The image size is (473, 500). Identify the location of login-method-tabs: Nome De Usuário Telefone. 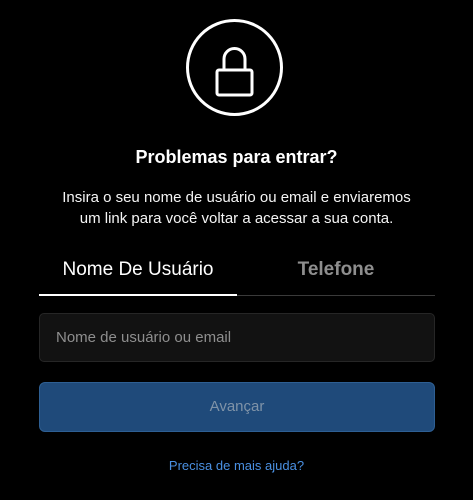
(237, 275).